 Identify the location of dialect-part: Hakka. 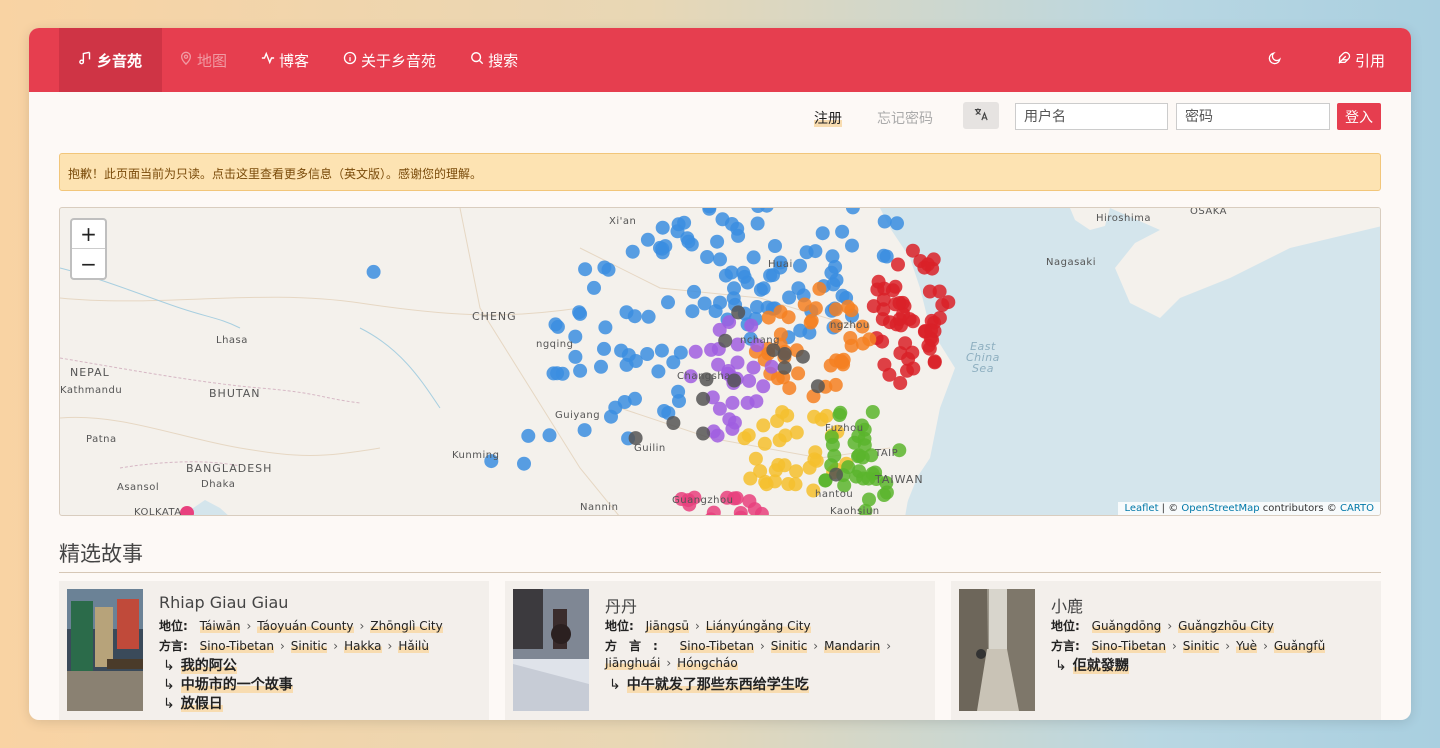
(363, 646).